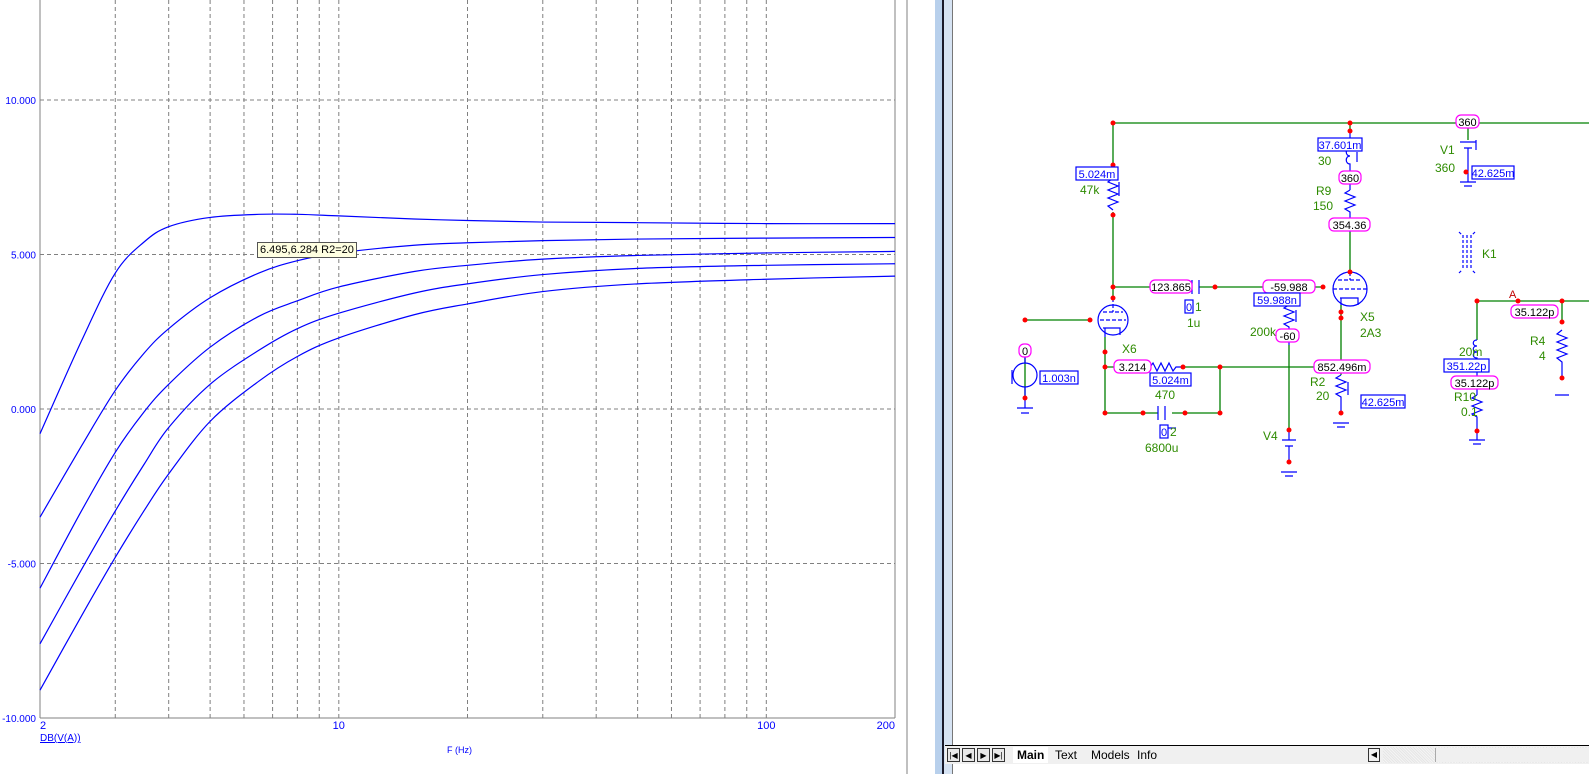  Describe the element at coordinates (1267, 754) in the screenshot. I see `sheet-tab-bar: |◀ ◀ ▶ ▶| Main Text Models Info ◀` at that location.